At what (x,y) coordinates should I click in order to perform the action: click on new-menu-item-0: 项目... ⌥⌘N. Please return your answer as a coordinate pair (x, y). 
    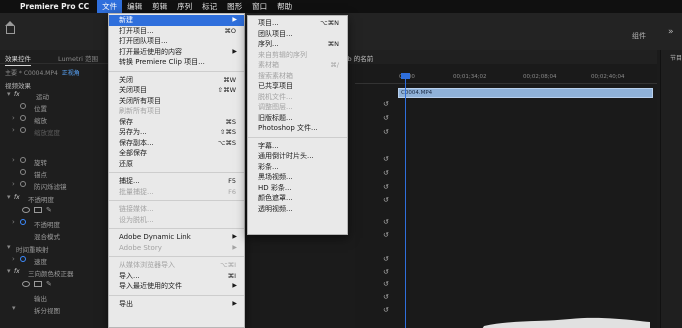
    Looking at the image, I should click on (297, 23).